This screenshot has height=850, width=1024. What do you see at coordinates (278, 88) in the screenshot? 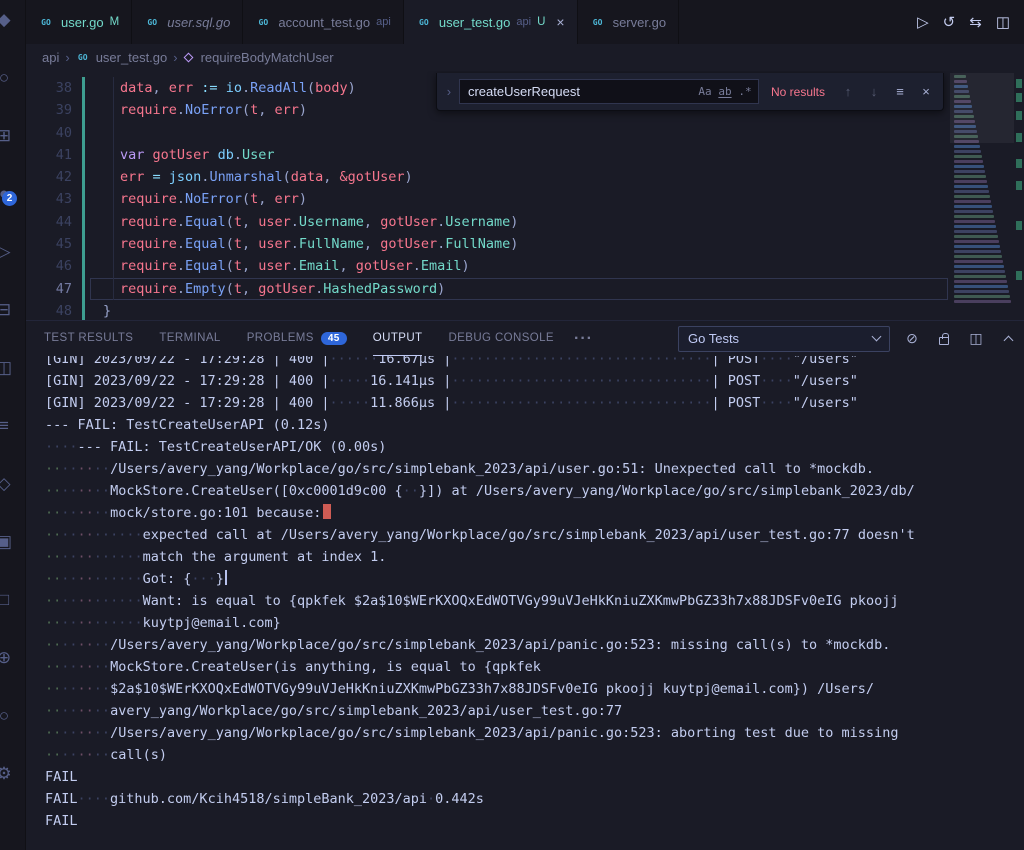
I see `code-token: ReadAll` at bounding box center [278, 88].